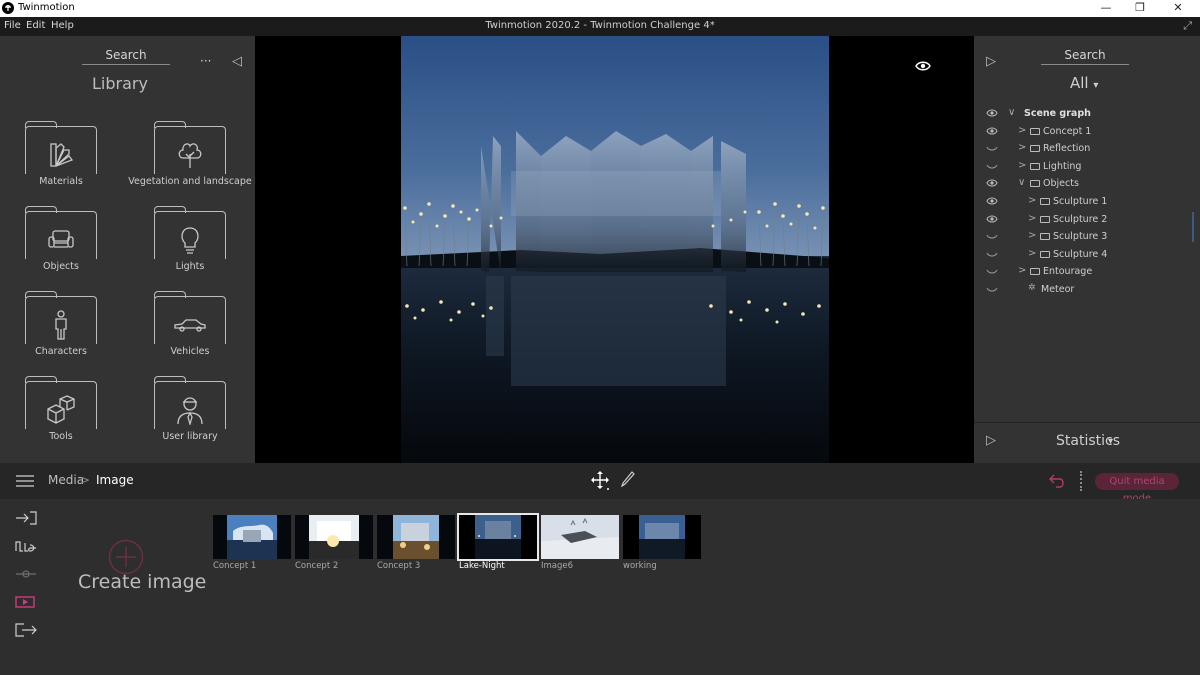 Image resolution: width=1200 pixels, height=675 pixels. What do you see at coordinates (1087, 442) in the screenshot?
I see `statistics-bar: ▷ Statistics ▾` at bounding box center [1087, 442].